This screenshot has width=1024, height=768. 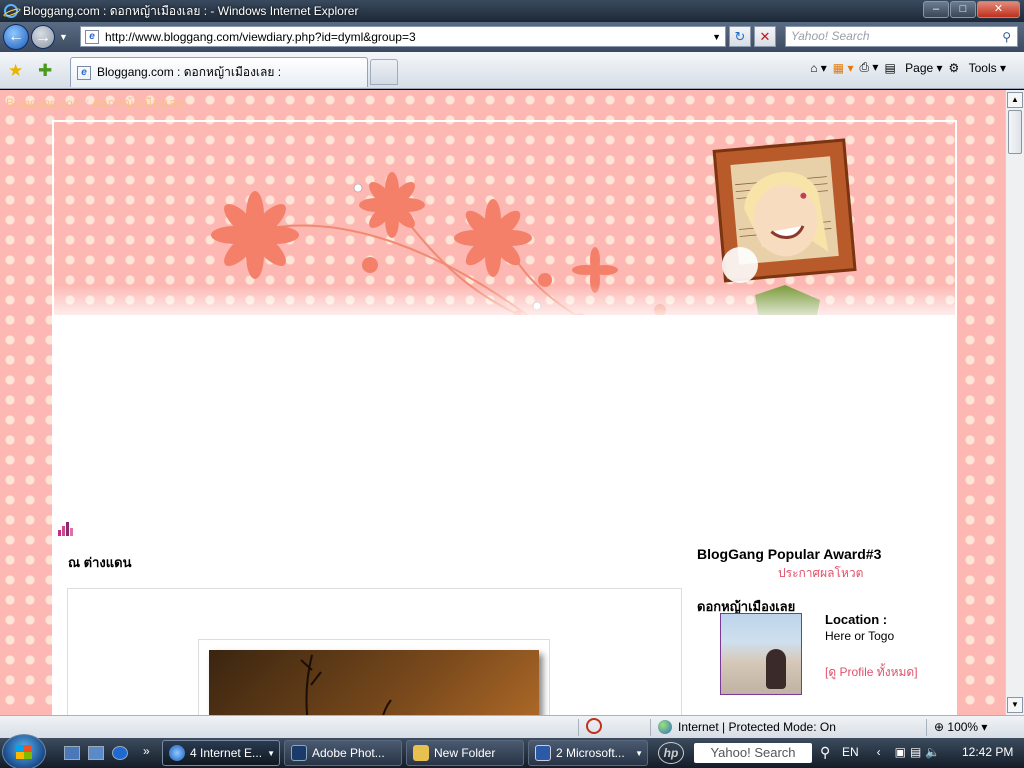 What do you see at coordinates (879, 752) in the screenshot?
I see `chevron-left-icon: ‹` at bounding box center [879, 752].